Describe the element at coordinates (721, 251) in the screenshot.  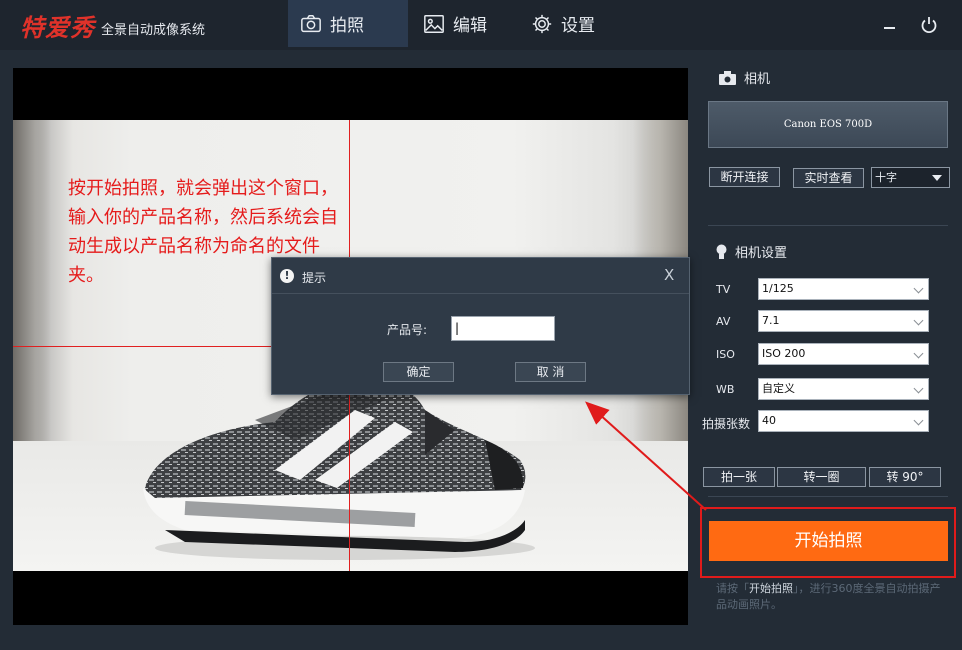
I see `lightbulb-icon` at that location.